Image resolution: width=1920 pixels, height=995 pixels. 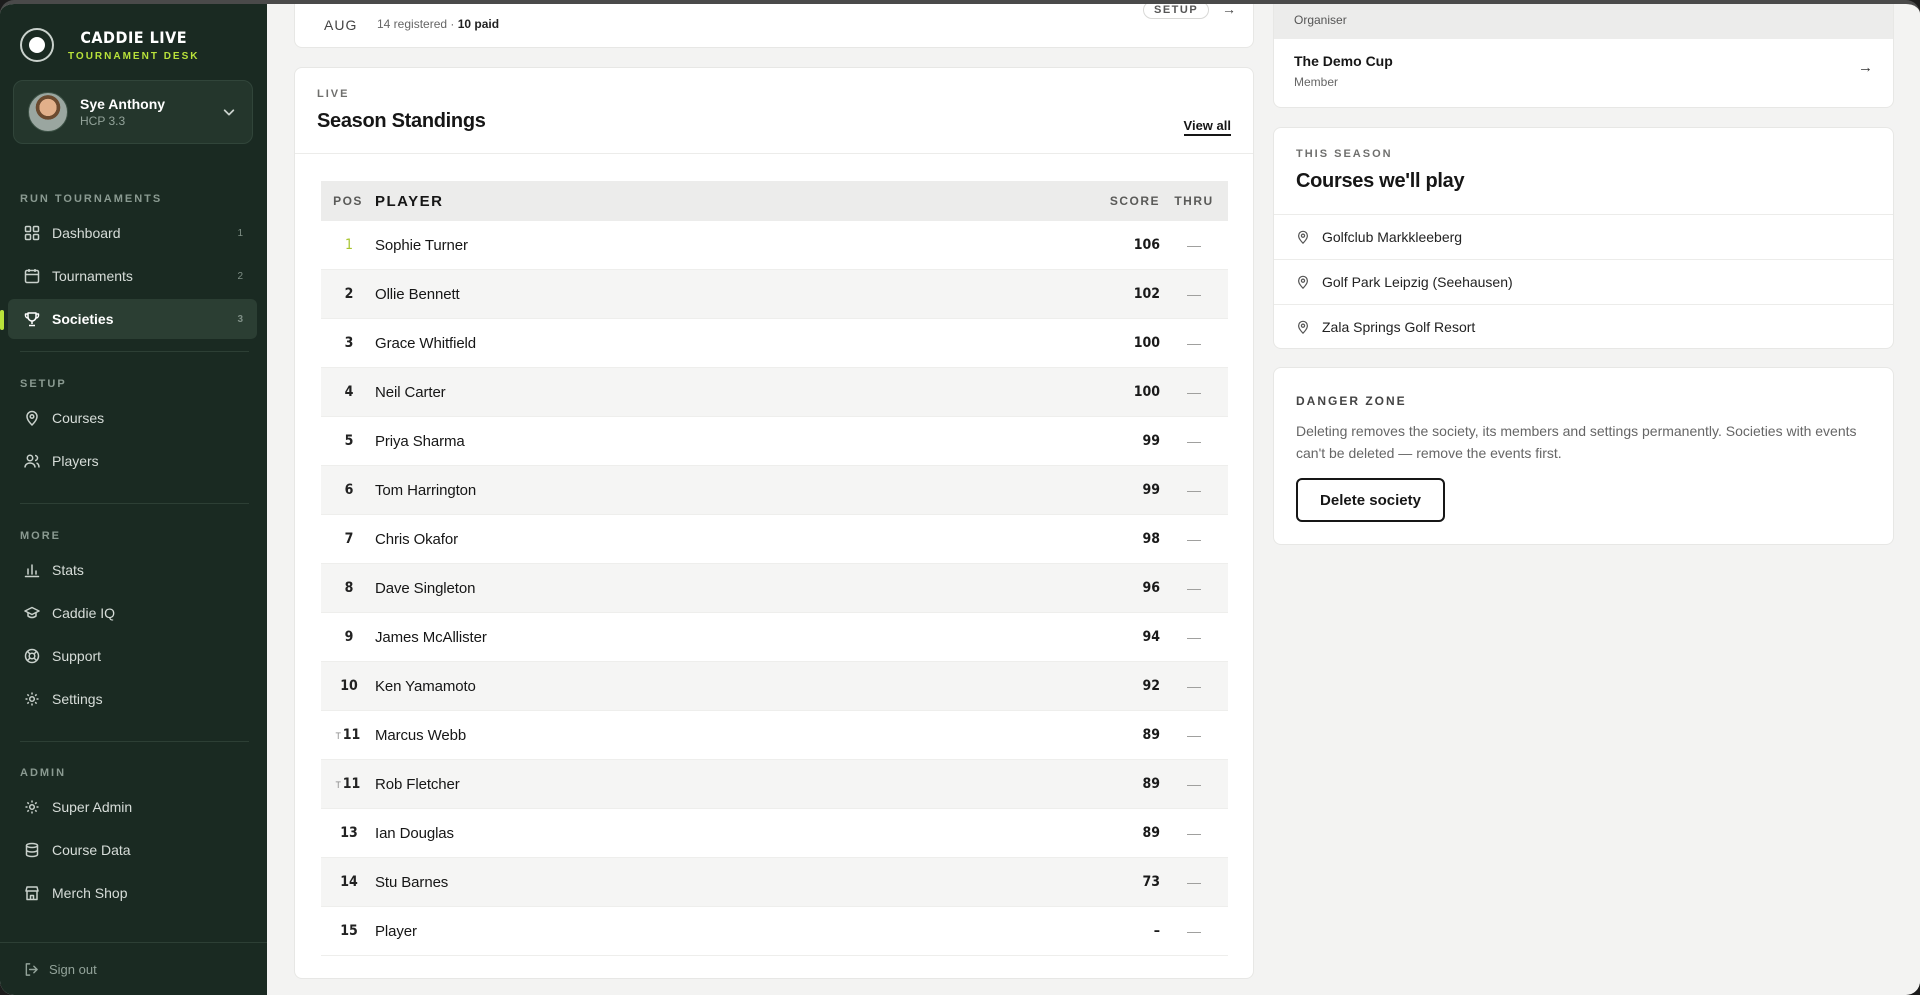 I want to click on position-number: 8, so click(x=349, y=588).